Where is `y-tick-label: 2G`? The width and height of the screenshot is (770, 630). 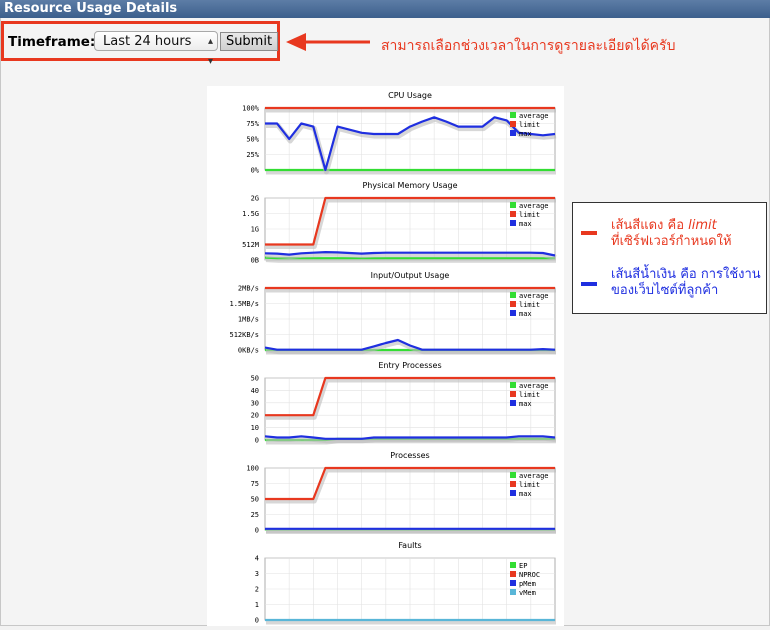
y-tick-label: 2G is located at coordinates (255, 199).